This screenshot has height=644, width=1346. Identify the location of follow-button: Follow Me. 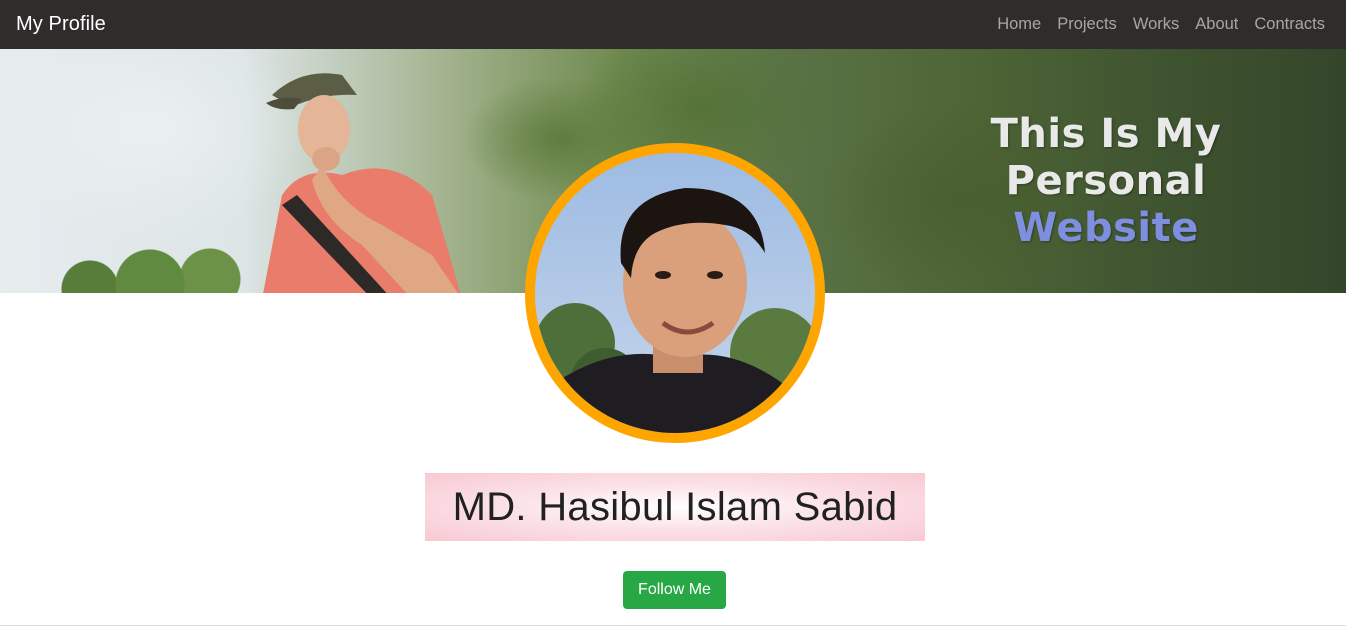
(674, 590).